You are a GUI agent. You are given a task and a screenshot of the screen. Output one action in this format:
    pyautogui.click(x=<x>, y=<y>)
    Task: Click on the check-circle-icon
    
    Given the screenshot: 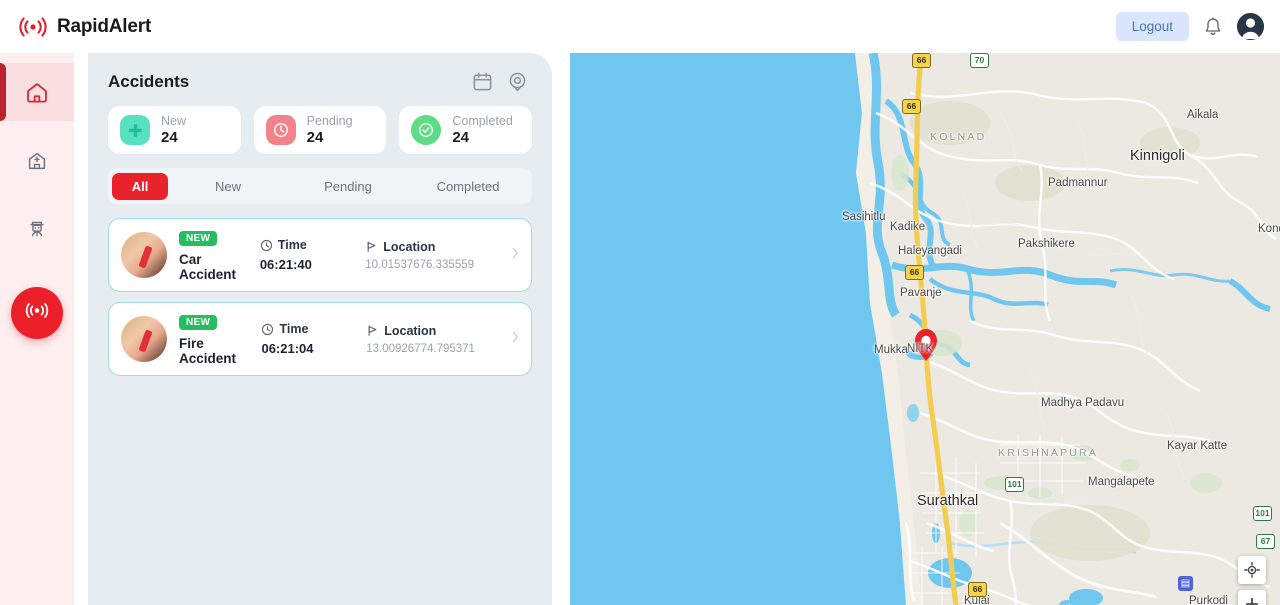 What is the action you would take?
    pyautogui.click(x=426, y=130)
    